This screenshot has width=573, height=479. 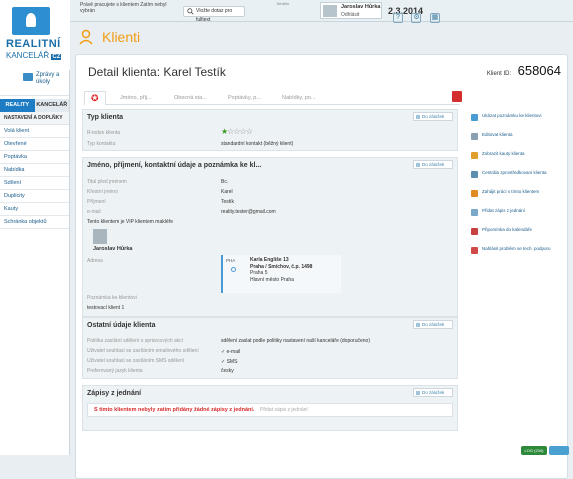 What do you see at coordinates (517, 138) in the screenshot?
I see `action-edit-client: Editovat klienta` at bounding box center [517, 138].